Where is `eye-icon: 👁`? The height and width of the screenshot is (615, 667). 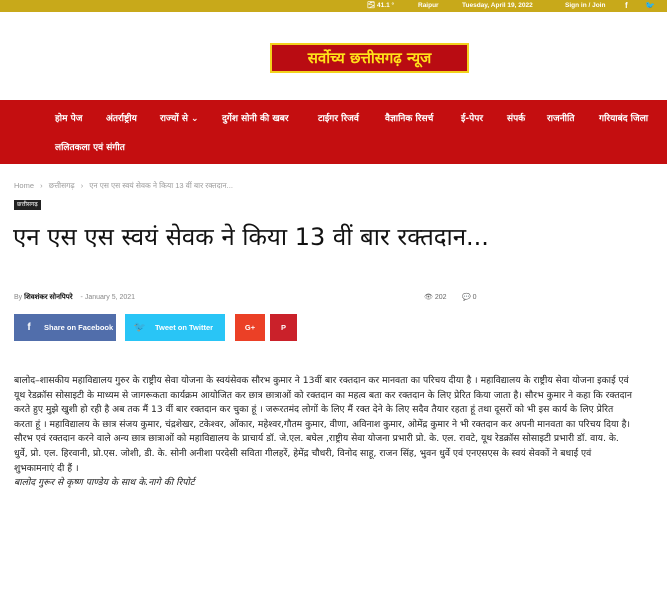 eye-icon: 👁 is located at coordinates (428, 297).